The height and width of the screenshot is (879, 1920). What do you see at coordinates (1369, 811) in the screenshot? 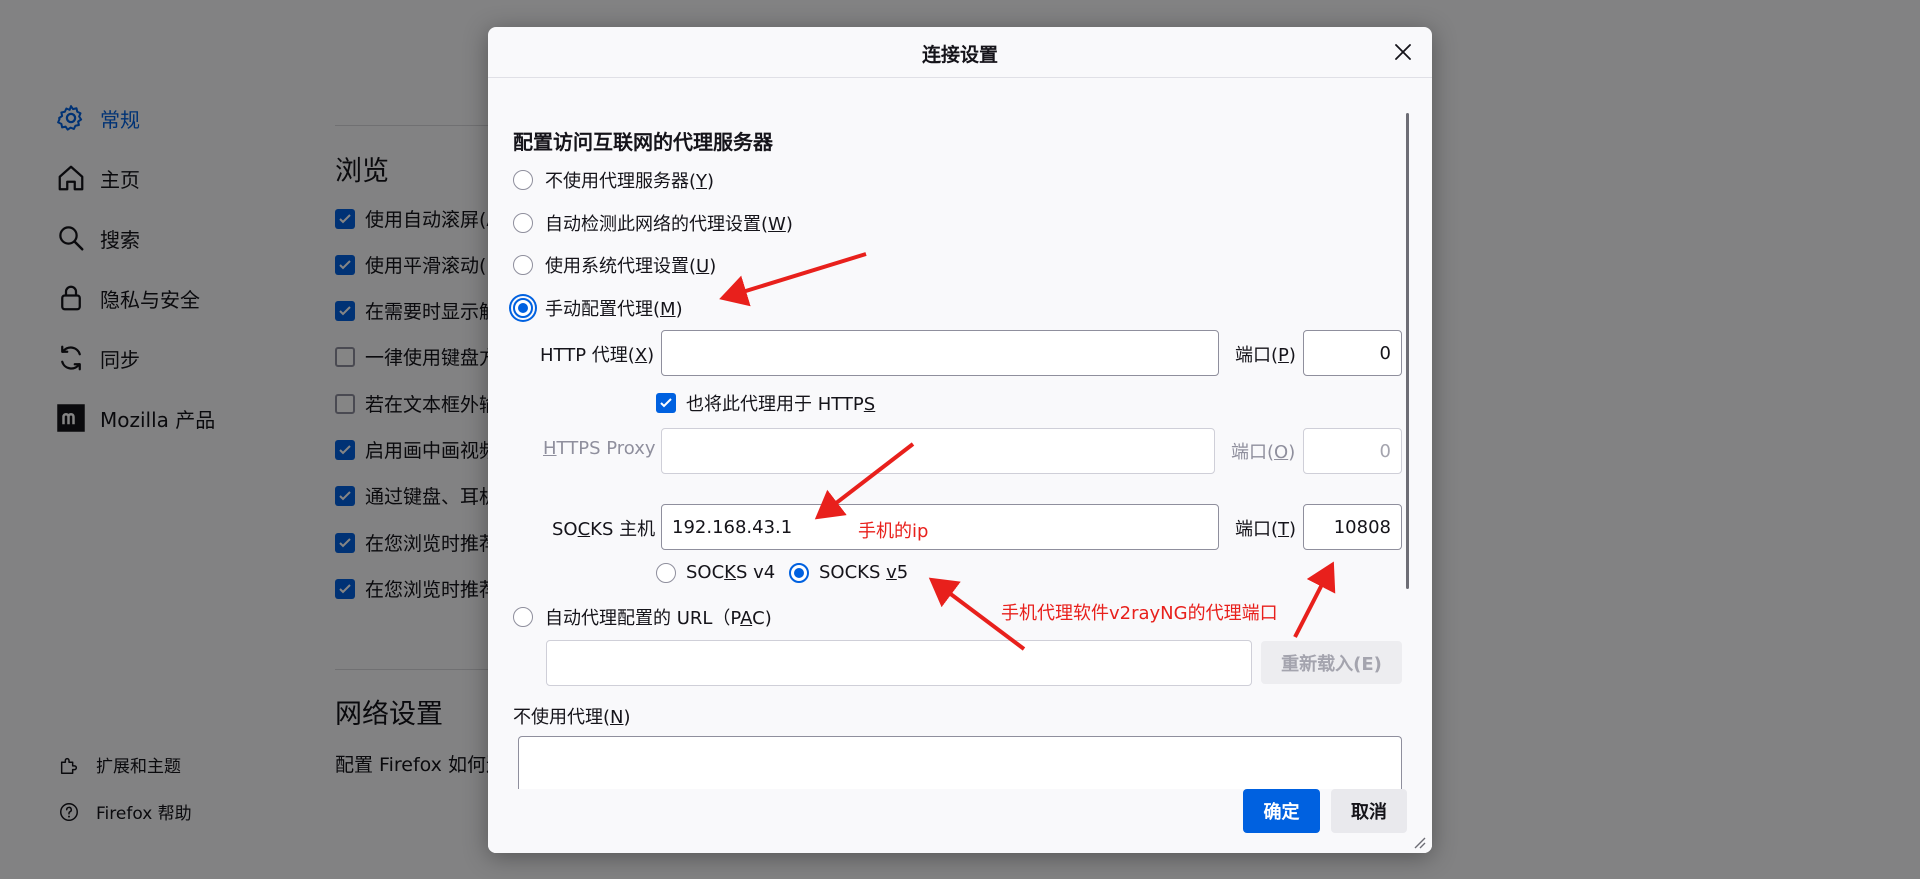
I see `cancel-button: 取消` at bounding box center [1369, 811].